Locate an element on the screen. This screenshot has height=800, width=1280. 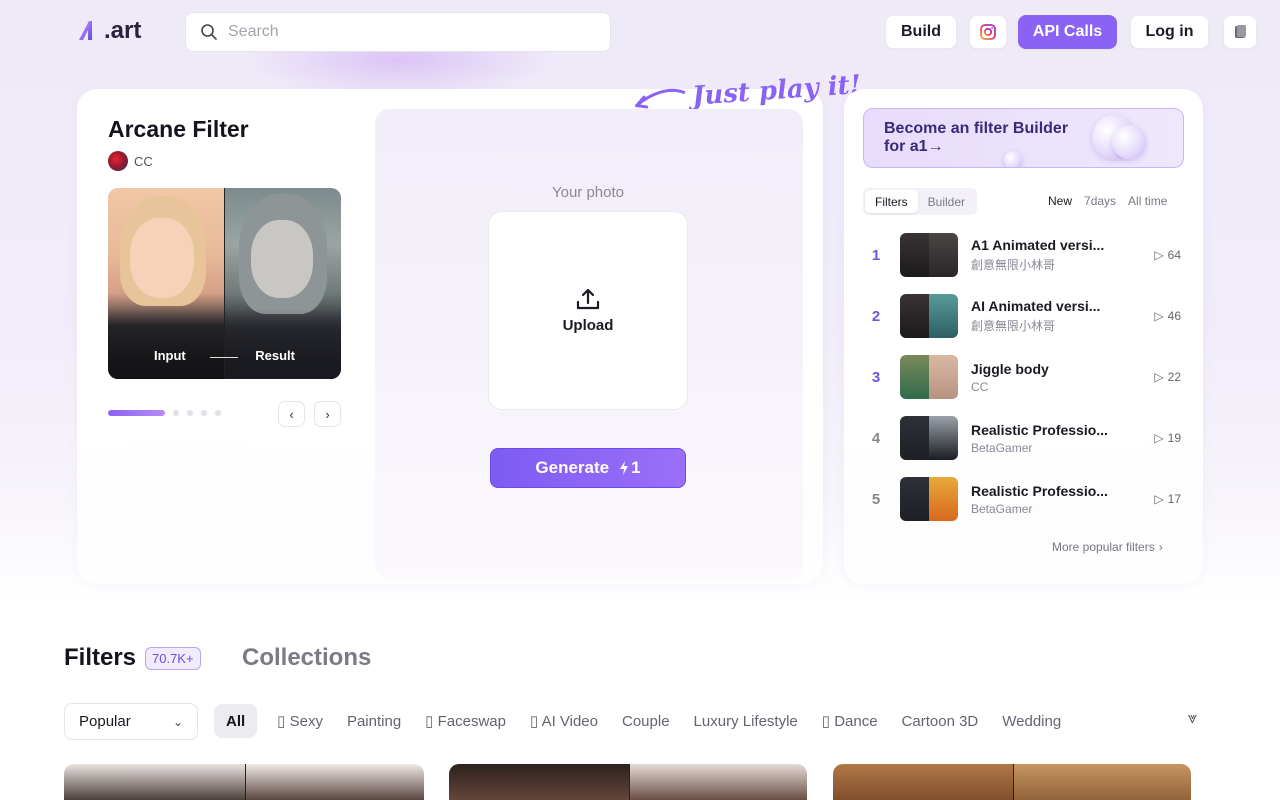
result-label: Result is located at coordinates (275, 355).